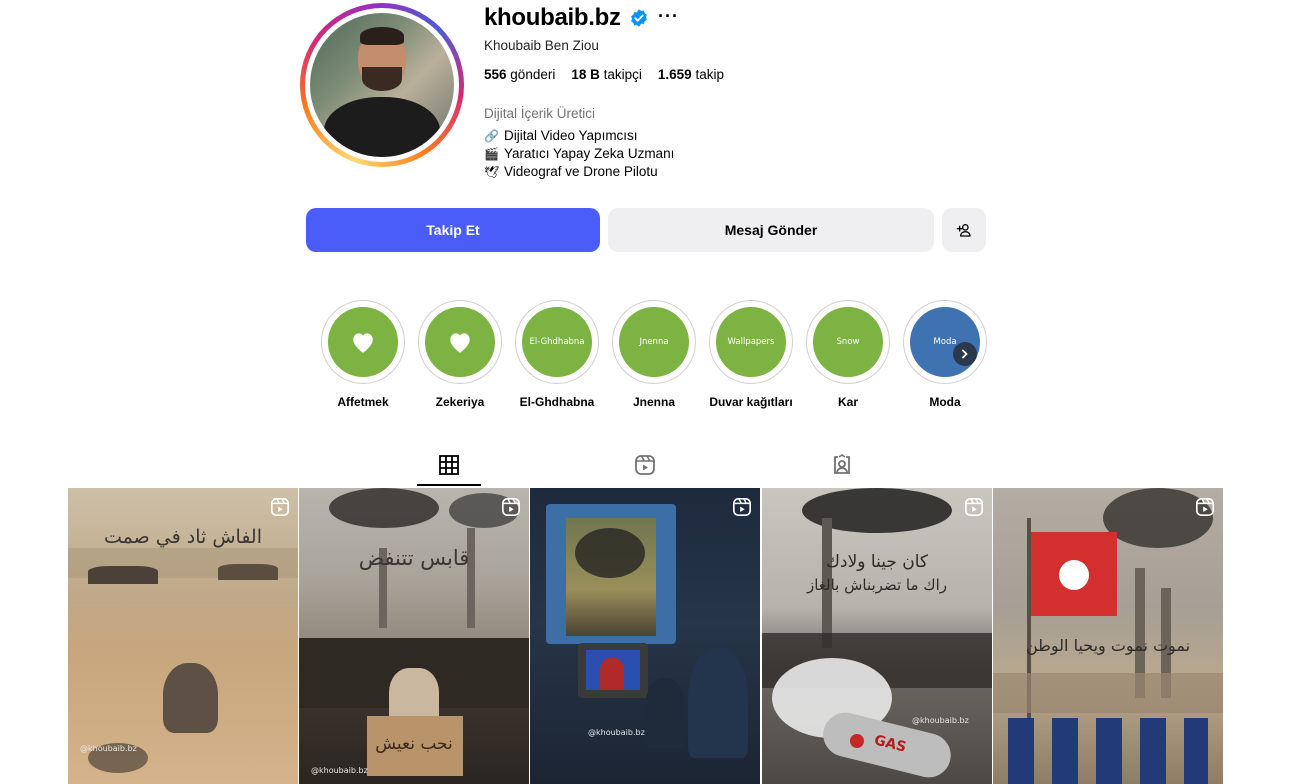 The width and height of the screenshot is (1300, 784). I want to click on follow-button: Takip Et, so click(453, 230).